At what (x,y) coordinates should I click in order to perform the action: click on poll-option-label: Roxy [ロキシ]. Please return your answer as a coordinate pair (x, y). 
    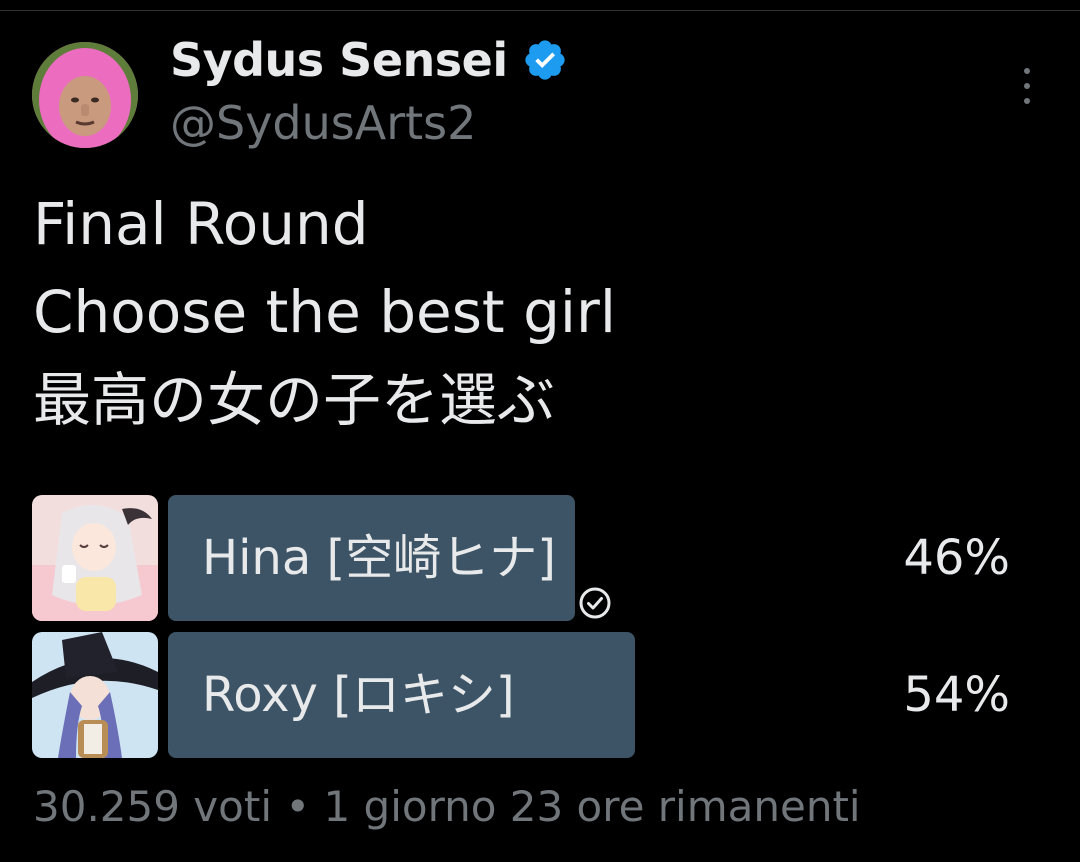
    Looking at the image, I should click on (358, 695).